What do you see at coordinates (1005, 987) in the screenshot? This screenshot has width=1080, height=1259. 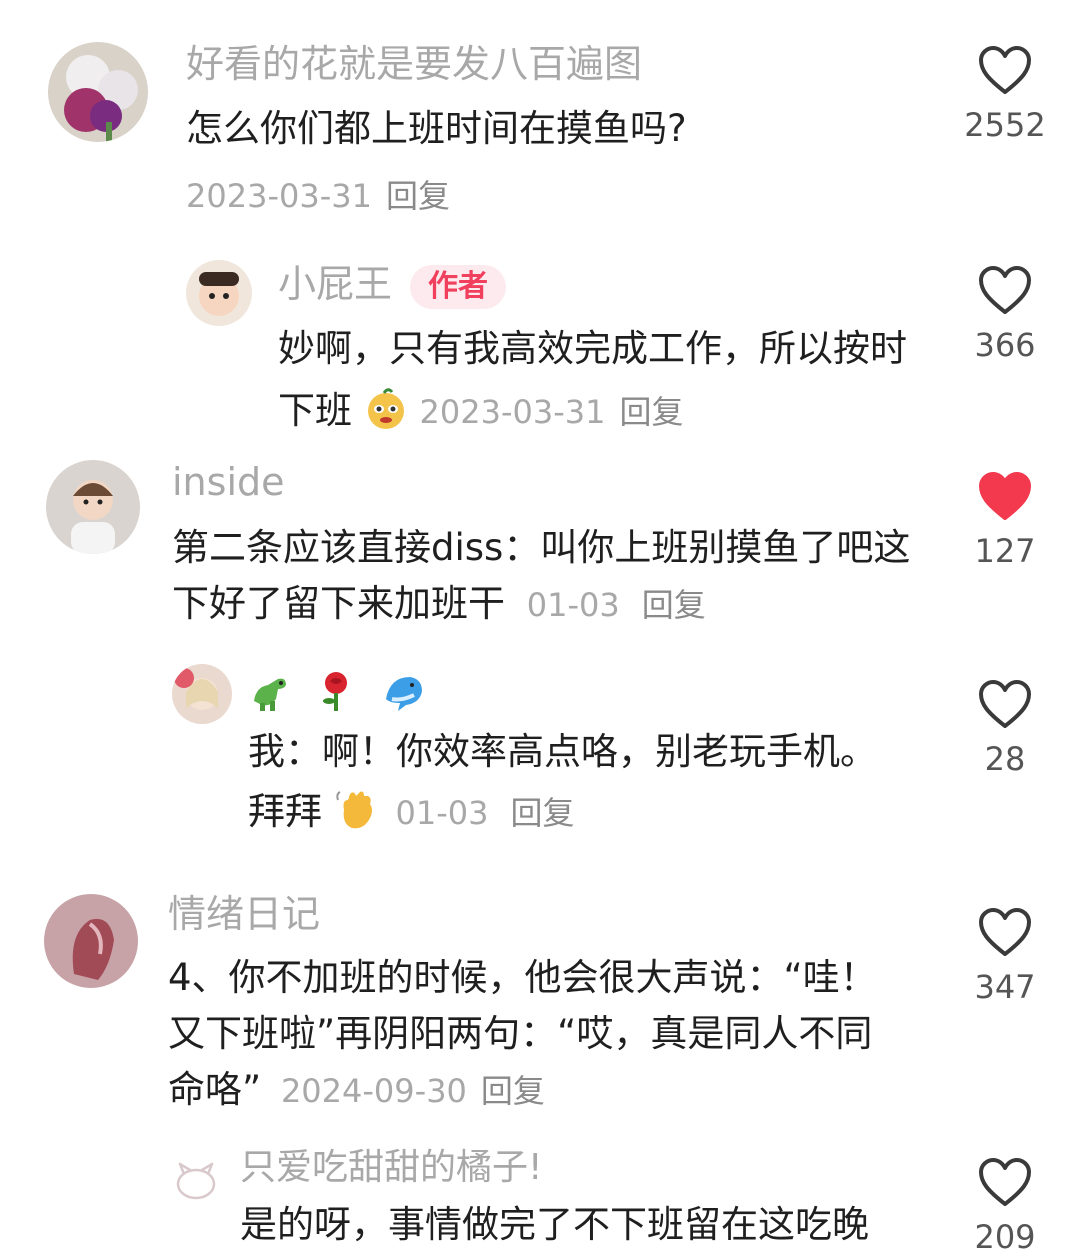 I see `like-count: 347` at bounding box center [1005, 987].